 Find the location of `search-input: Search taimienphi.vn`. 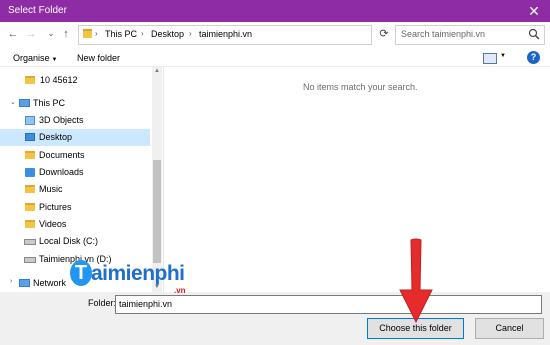

search-input: Search taimienphi.vn is located at coordinates (470, 35).